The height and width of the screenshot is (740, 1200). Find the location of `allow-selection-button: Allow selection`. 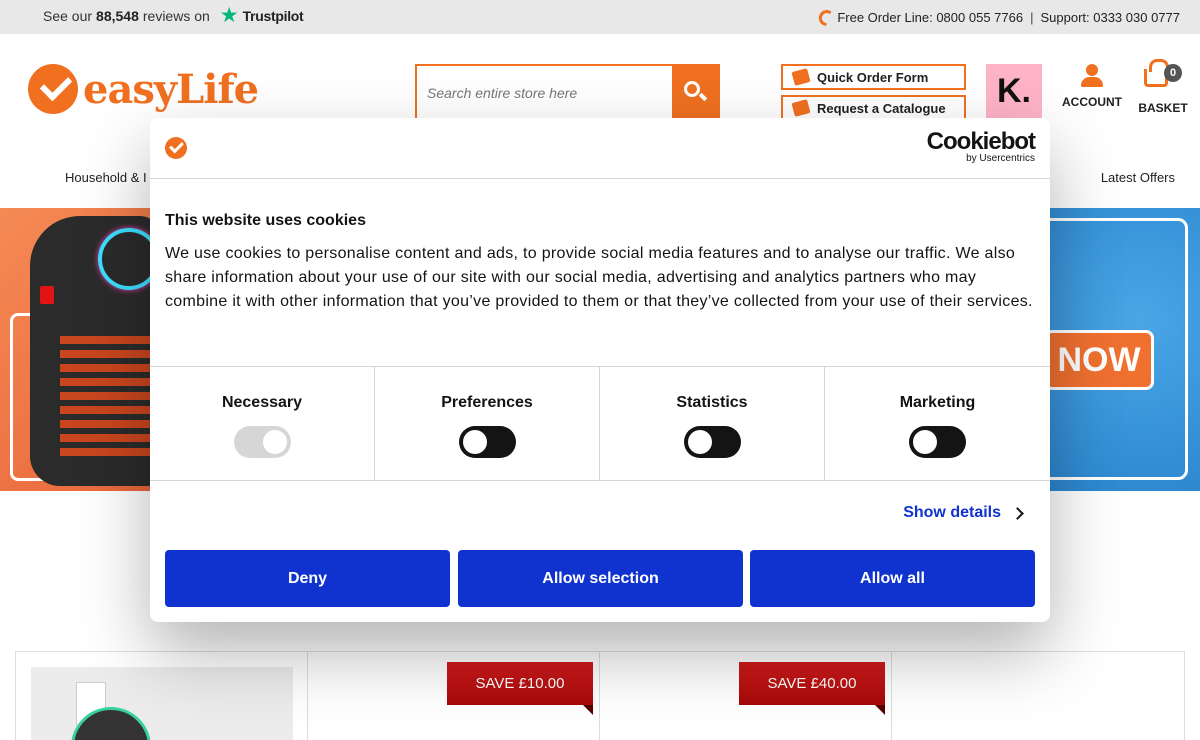

allow-selection-button: Allow selection is located at coordinates (600, 578).